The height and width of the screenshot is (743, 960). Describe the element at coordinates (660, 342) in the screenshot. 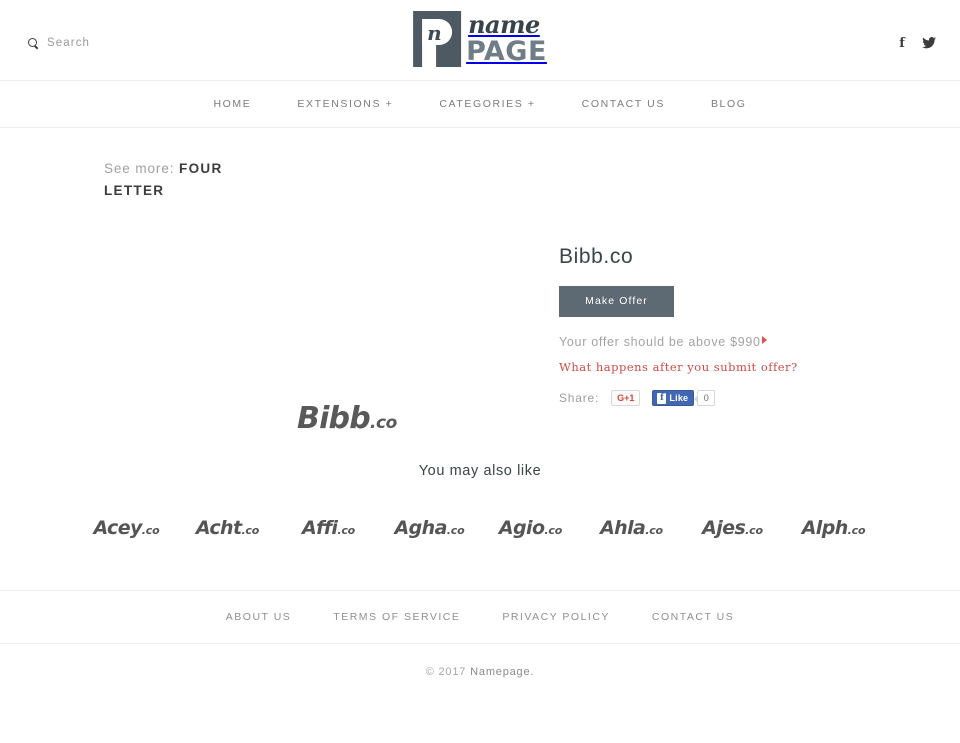

I see `offer-note-text: Your offer should be above $990` at that location.